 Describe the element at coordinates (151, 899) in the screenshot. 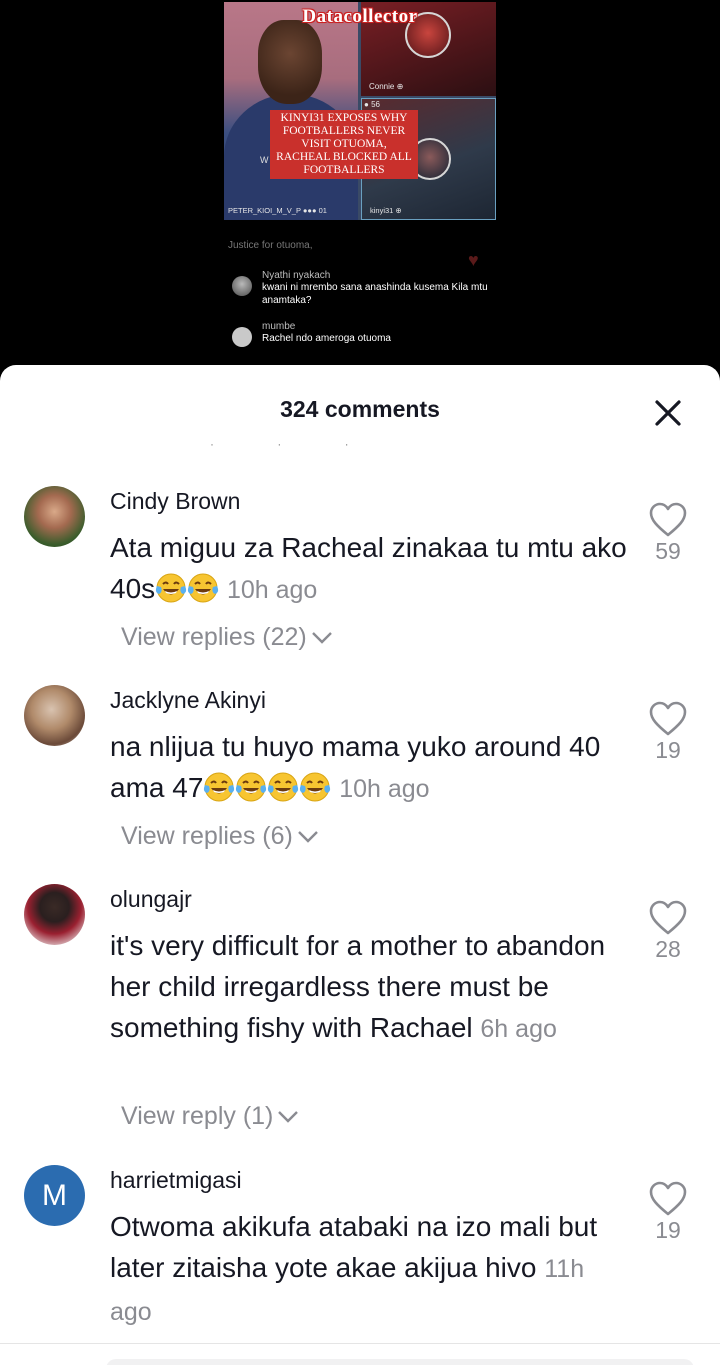

I see `comment-username: olungajr` at that location.